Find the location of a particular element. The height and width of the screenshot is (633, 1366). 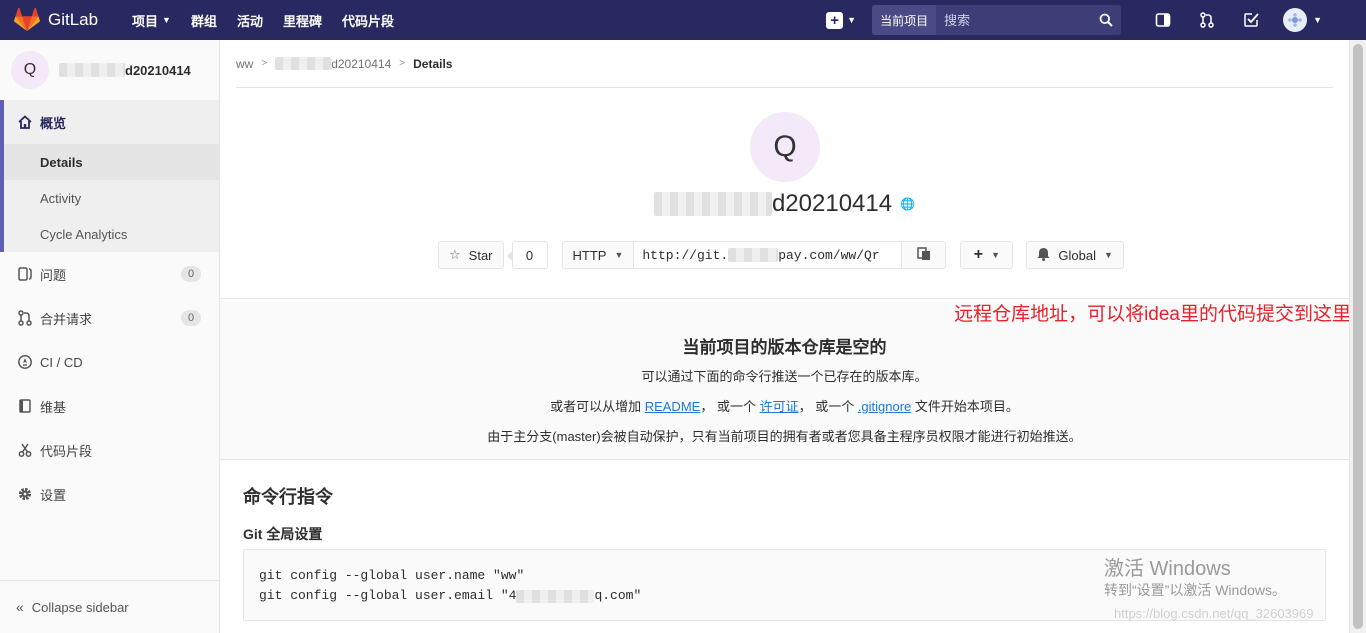

project-avatar: Q is located at coordinates (30, 70).